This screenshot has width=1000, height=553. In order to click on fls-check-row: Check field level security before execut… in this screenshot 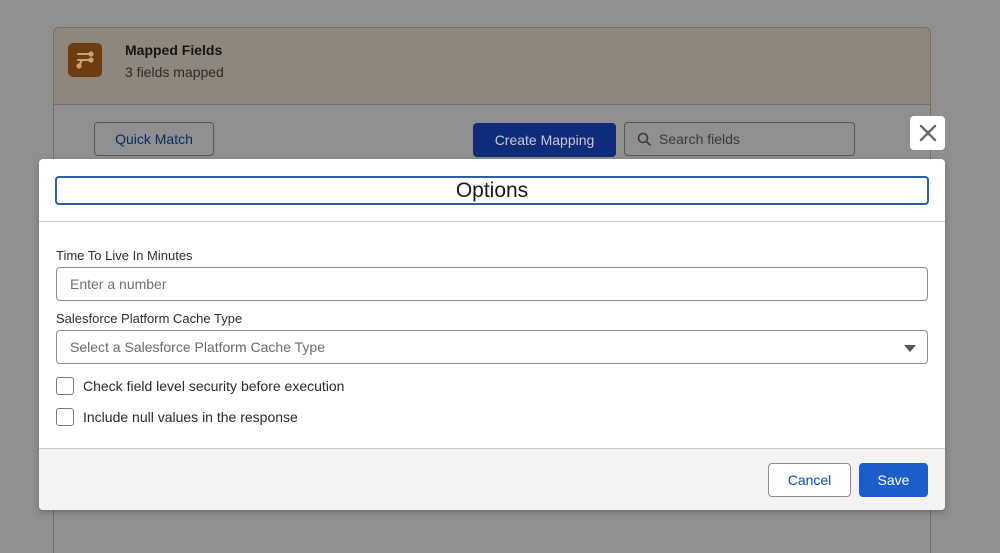, I will do `click(200, 386)`.